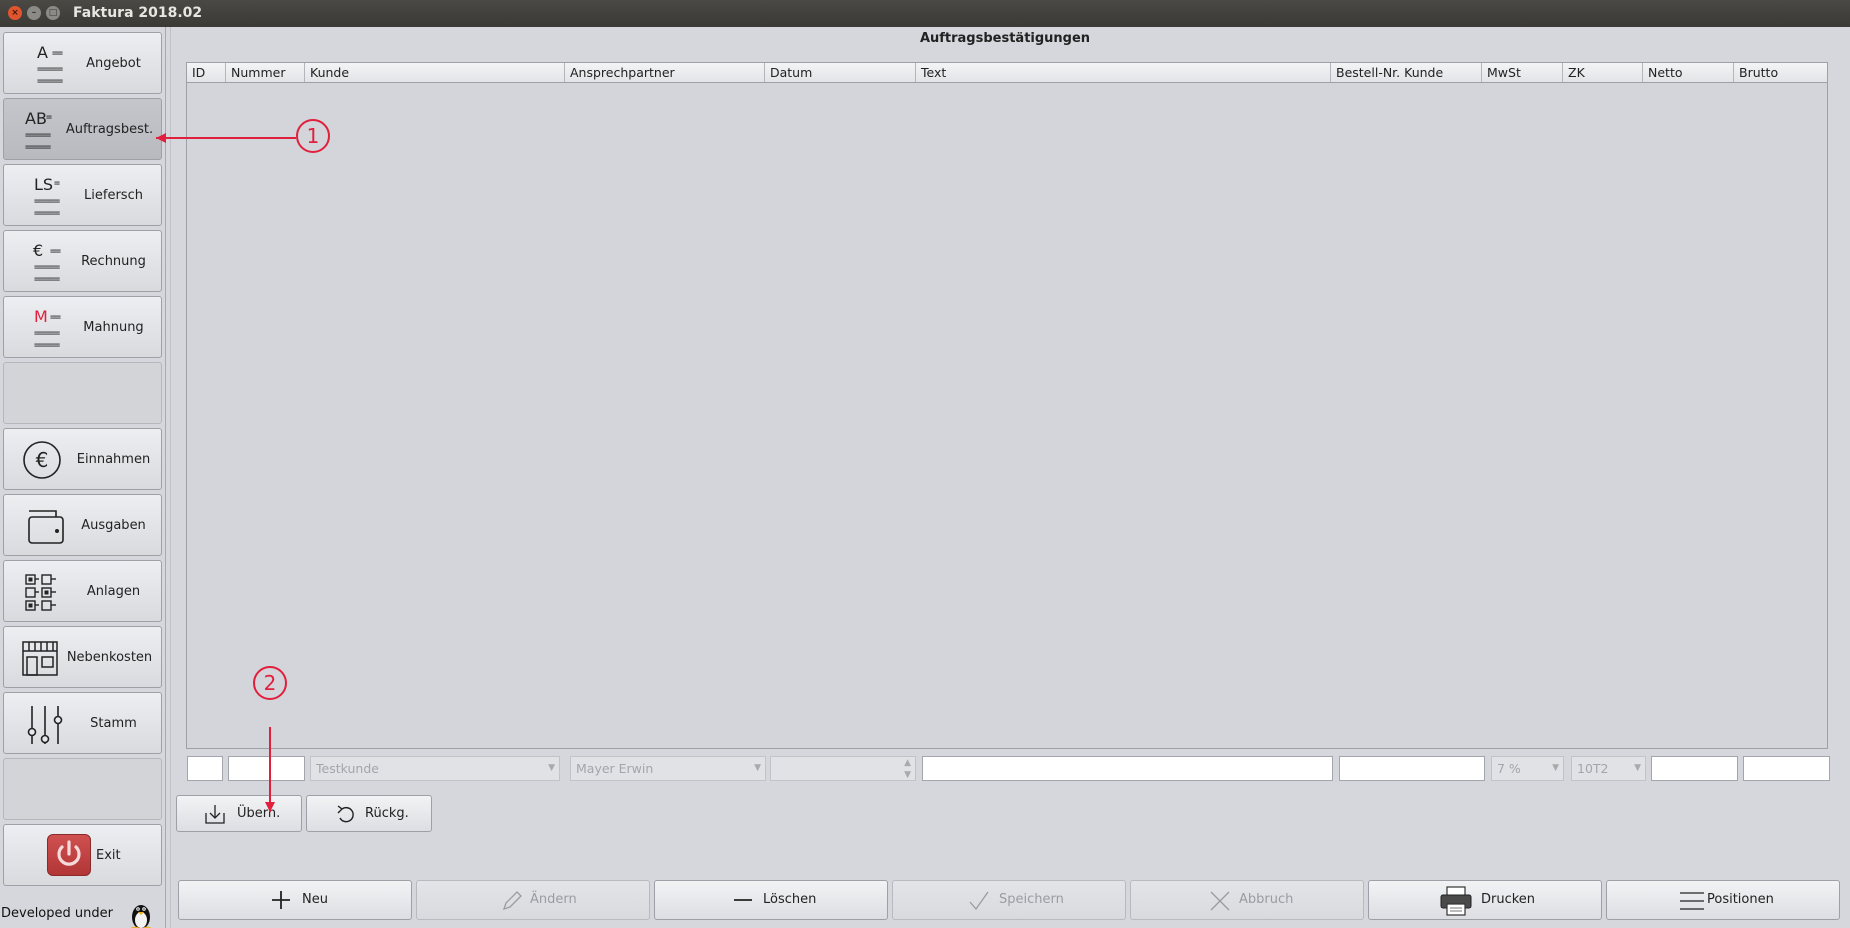 The height and width of the screenshot is (928, 1850). Describe the element at coordinates (53, 13) in the screenshot. I see `window-maximize-button: □` at that location.